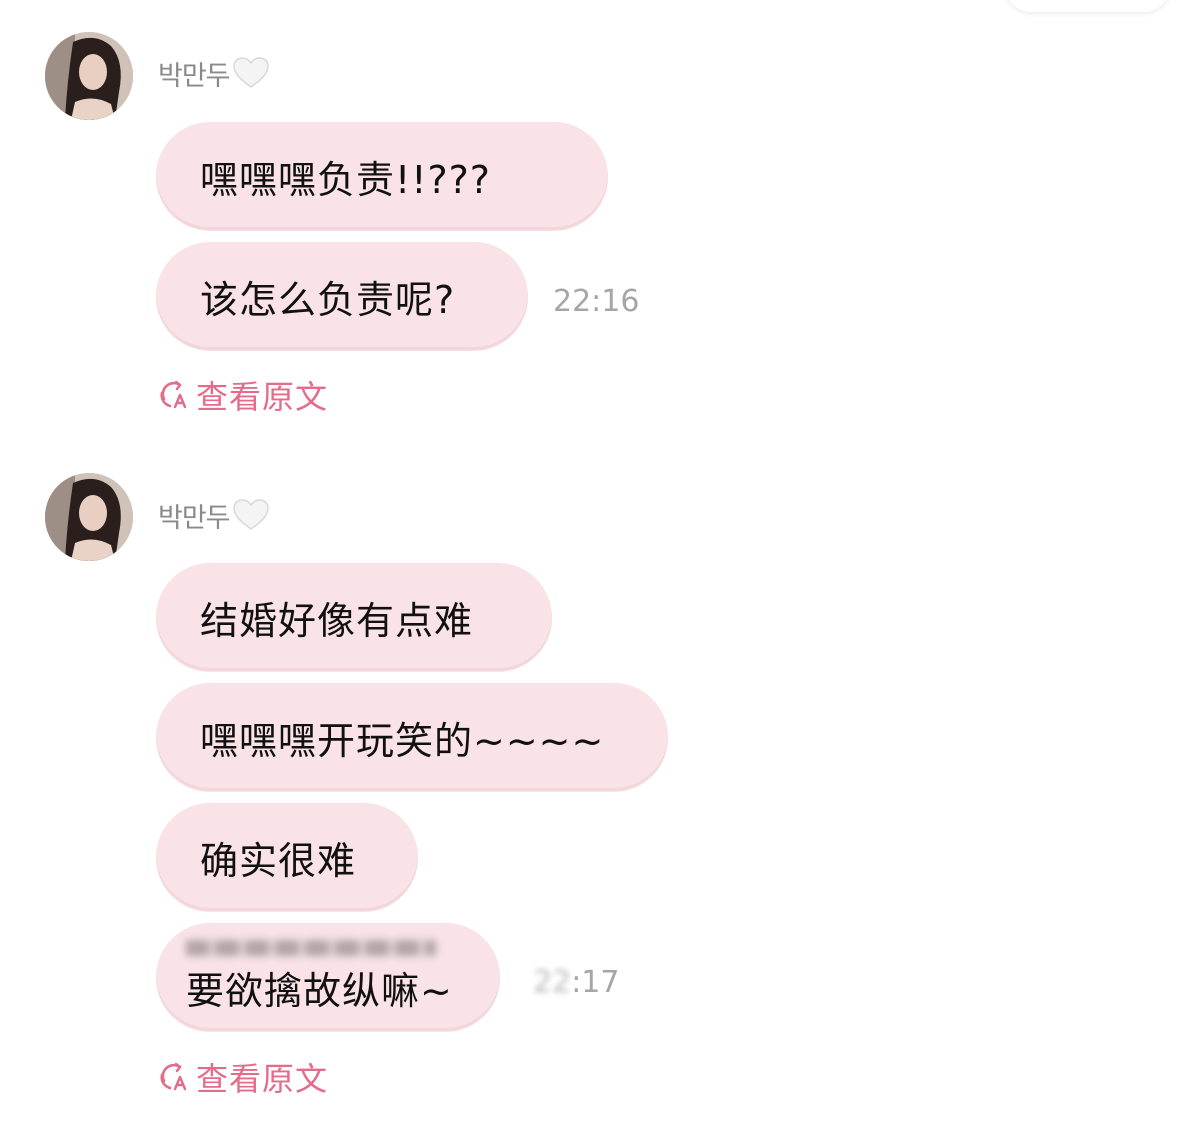  What do you see at coordinates (311, 947) in the screenshot?
I see `blurred-overlay-text` at bounding box center [311, 947].